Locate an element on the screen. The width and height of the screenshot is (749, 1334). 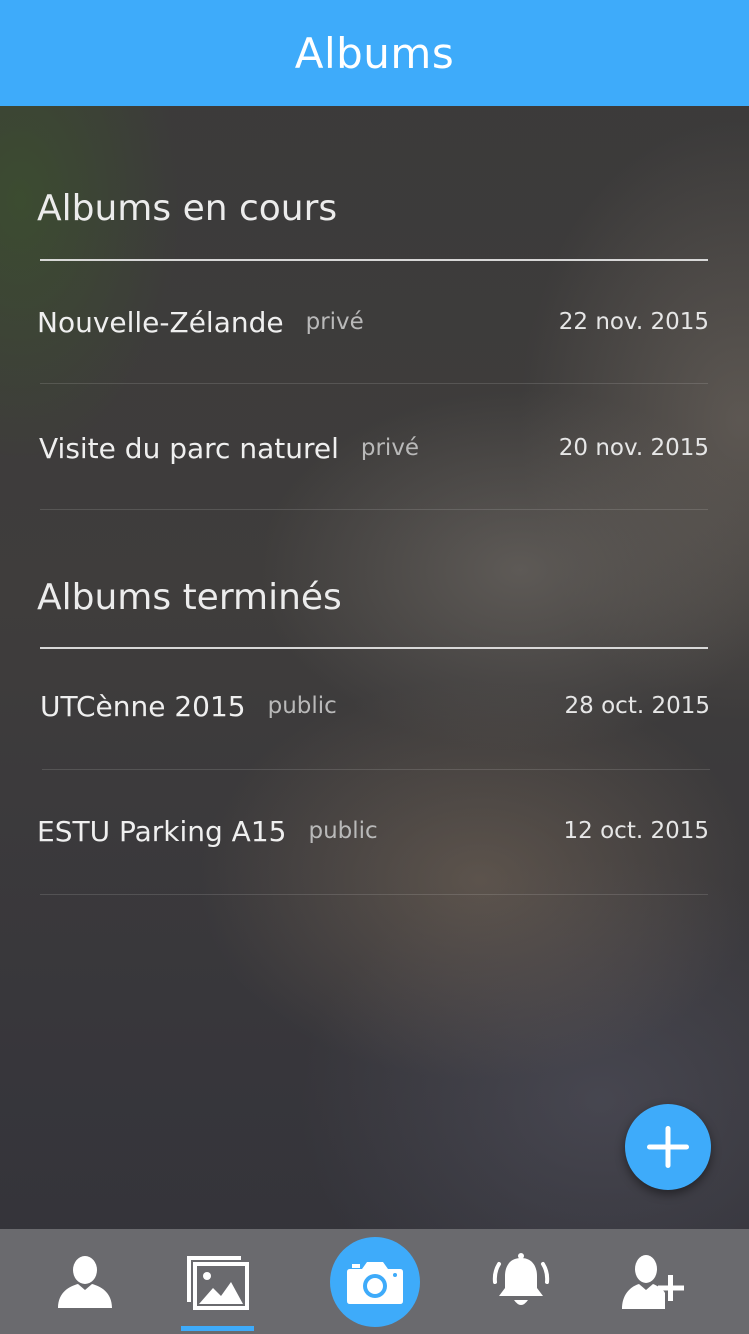
album-name: Visite du parc naturel is located at coordinates (189, 448).